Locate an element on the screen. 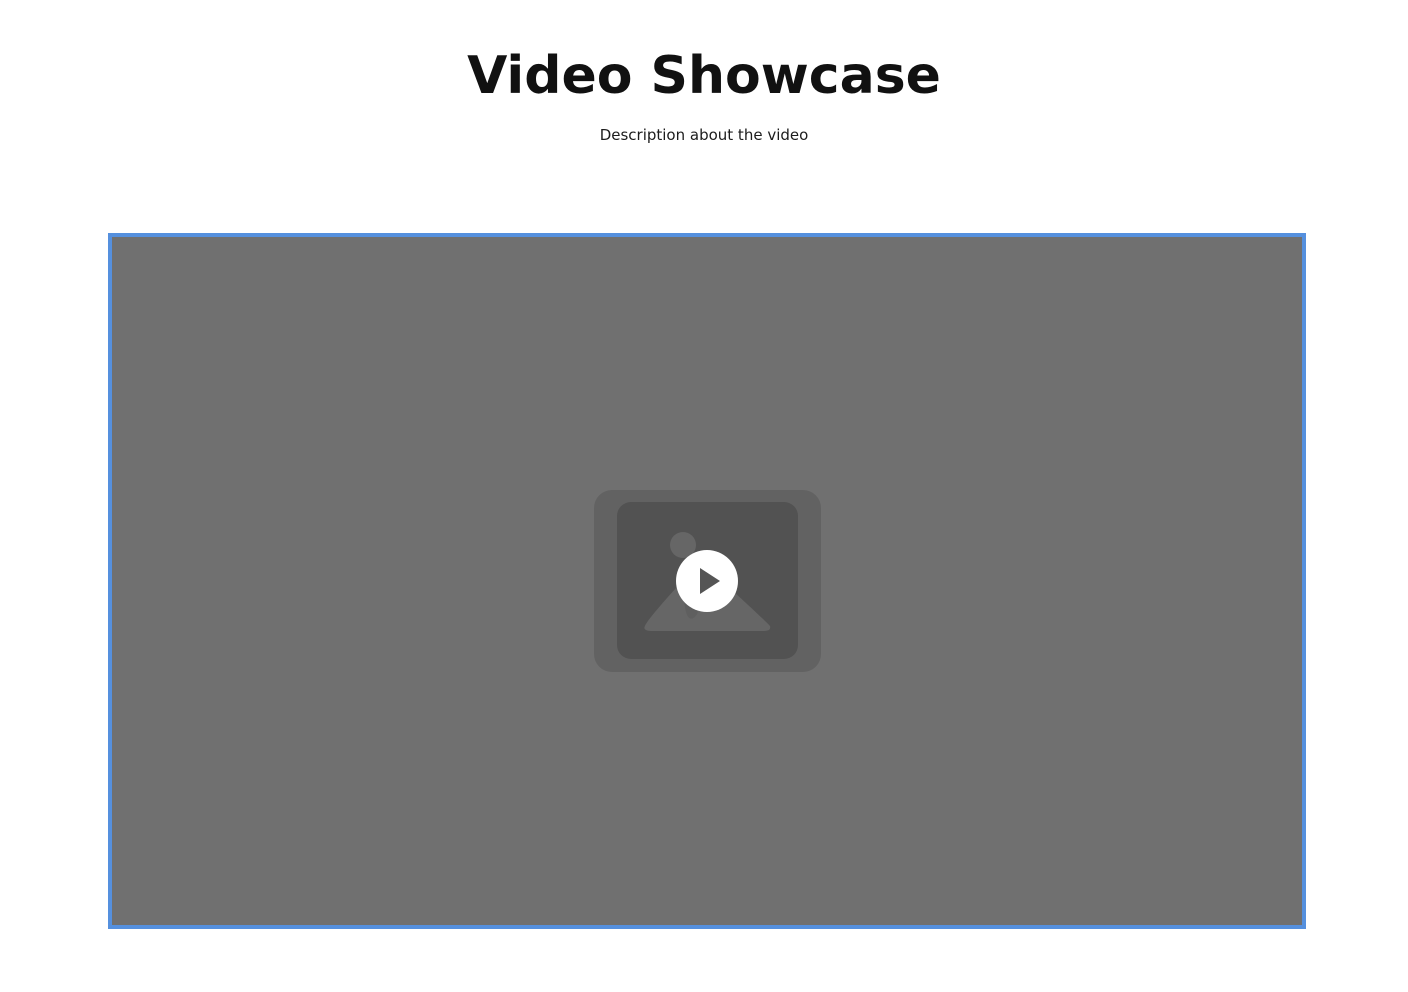 The height and width of the screenshot is (992, 1408). play-button is located at coordinates (707, 581).